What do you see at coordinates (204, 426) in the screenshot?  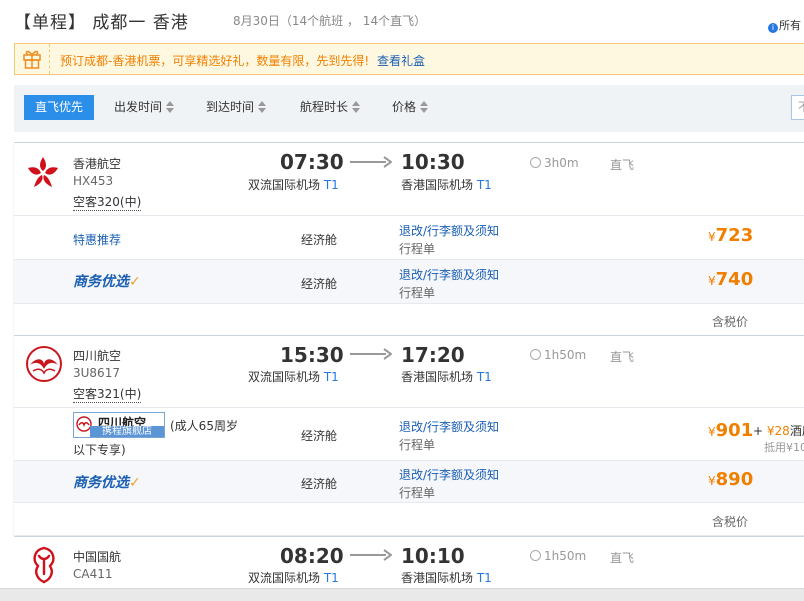 I see `age-restriction-note: (成人65周岁` at bounding box center [204, 426].